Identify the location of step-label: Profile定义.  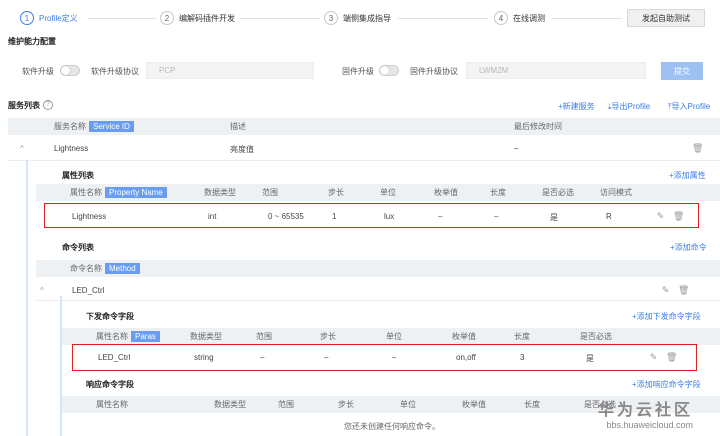
(58, 18).